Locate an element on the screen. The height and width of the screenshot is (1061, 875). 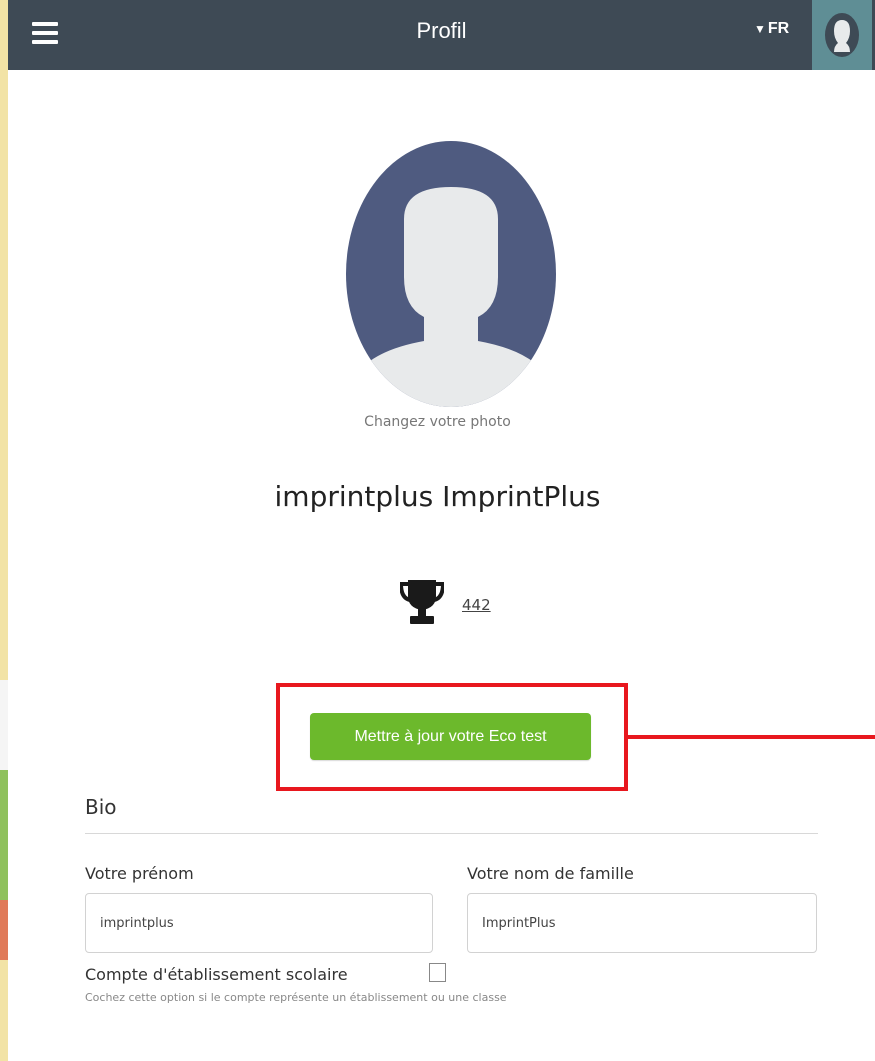
last-name-input is located at coordinates (642, 923).